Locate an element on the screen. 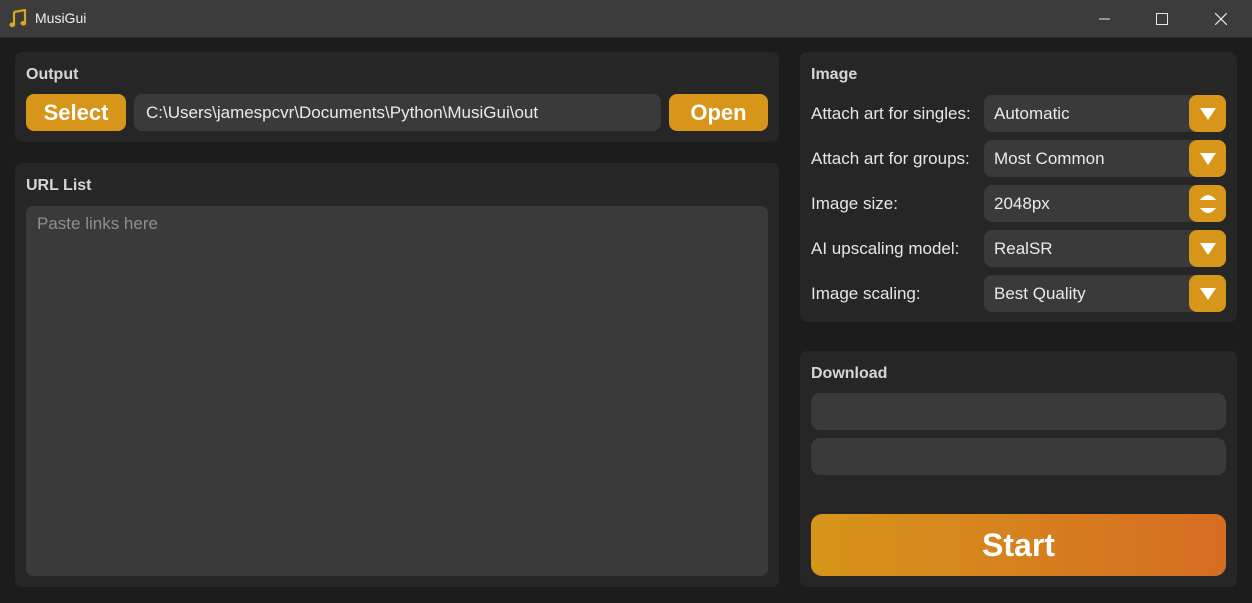  image-scaling-label: Image scaling: is located at coordinates (866, 293).